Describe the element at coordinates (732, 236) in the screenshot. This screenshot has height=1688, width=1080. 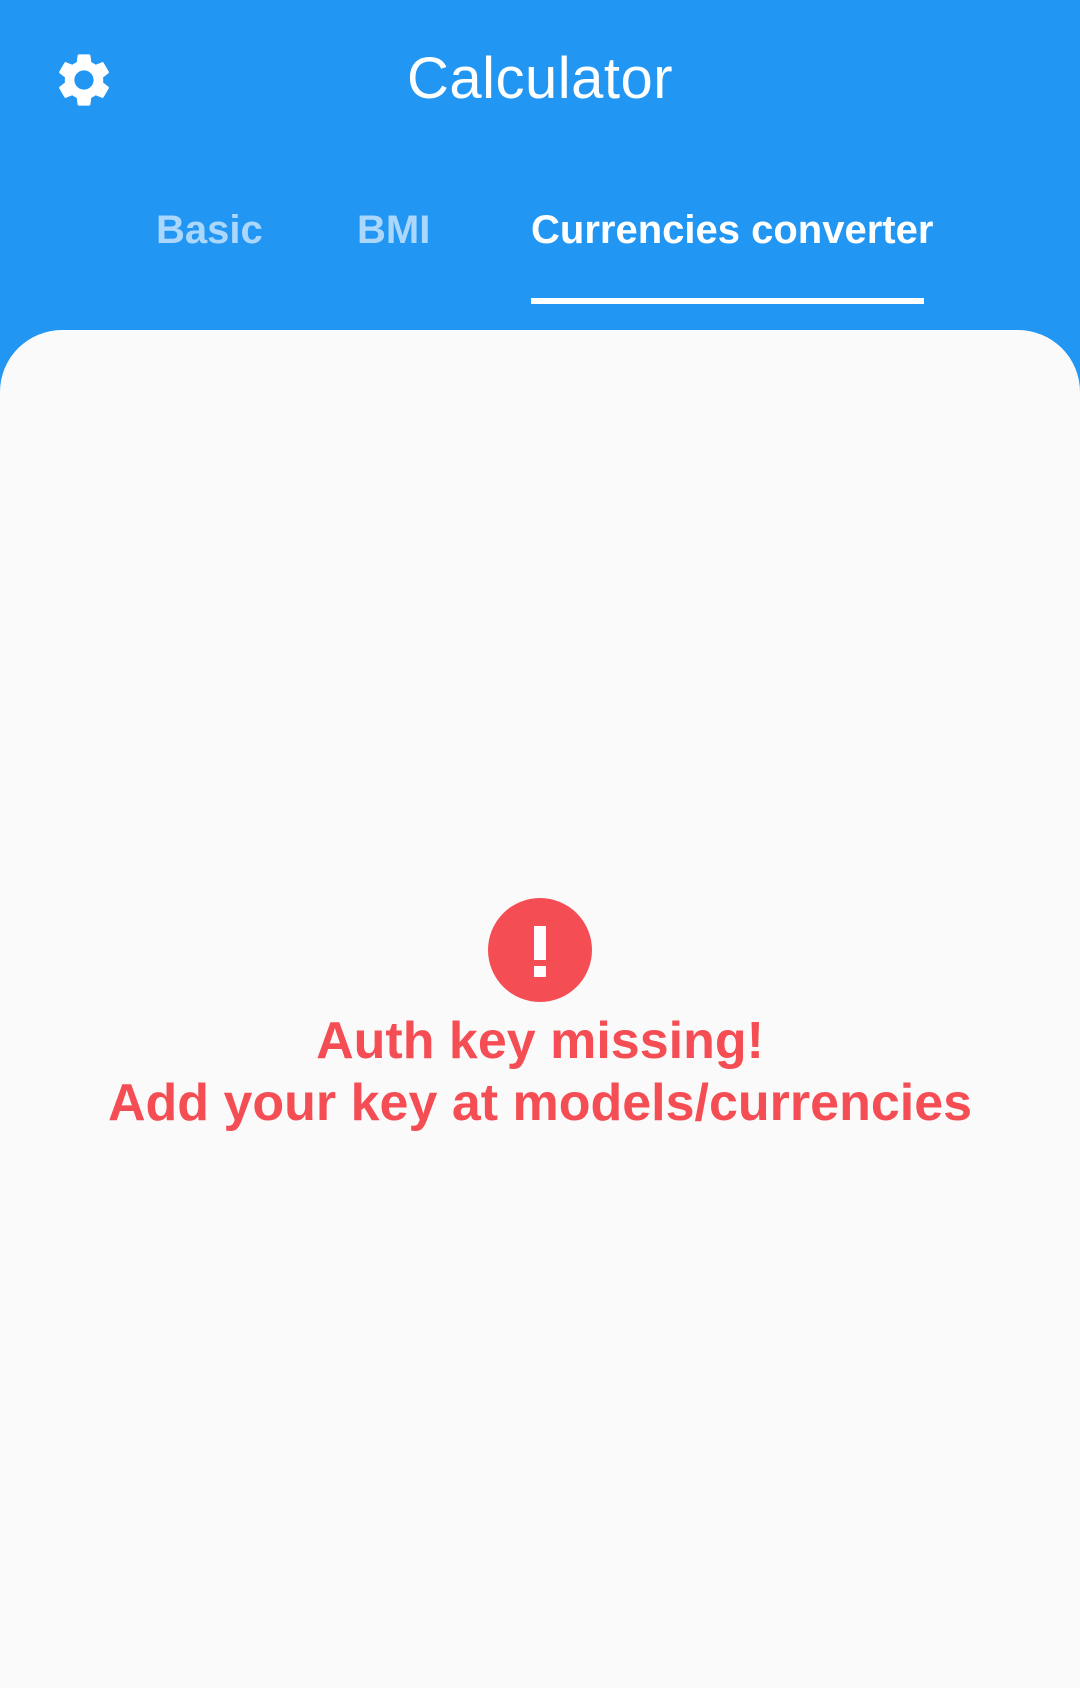
I see `tab-currencies-converter: Currencies converter` at that location.